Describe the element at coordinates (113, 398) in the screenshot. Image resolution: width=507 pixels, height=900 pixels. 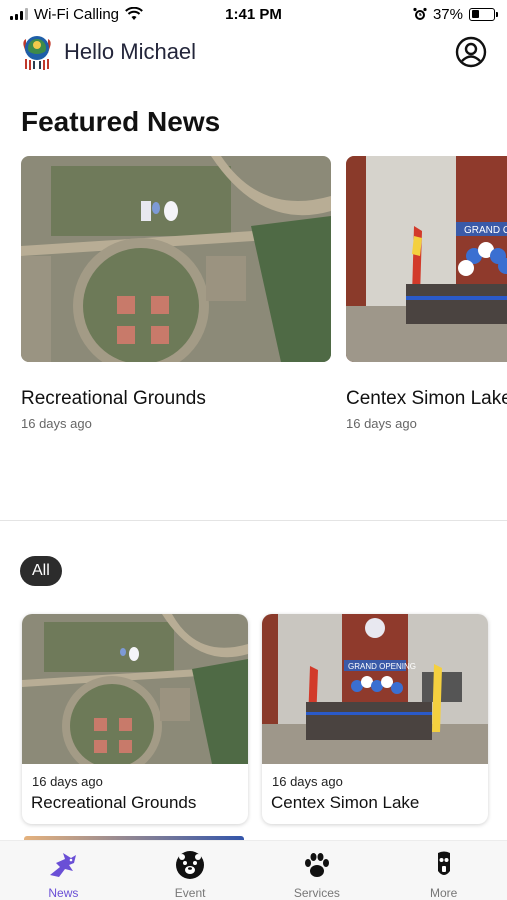
I see `featured-card-title: Recreational Grounds` at that location.